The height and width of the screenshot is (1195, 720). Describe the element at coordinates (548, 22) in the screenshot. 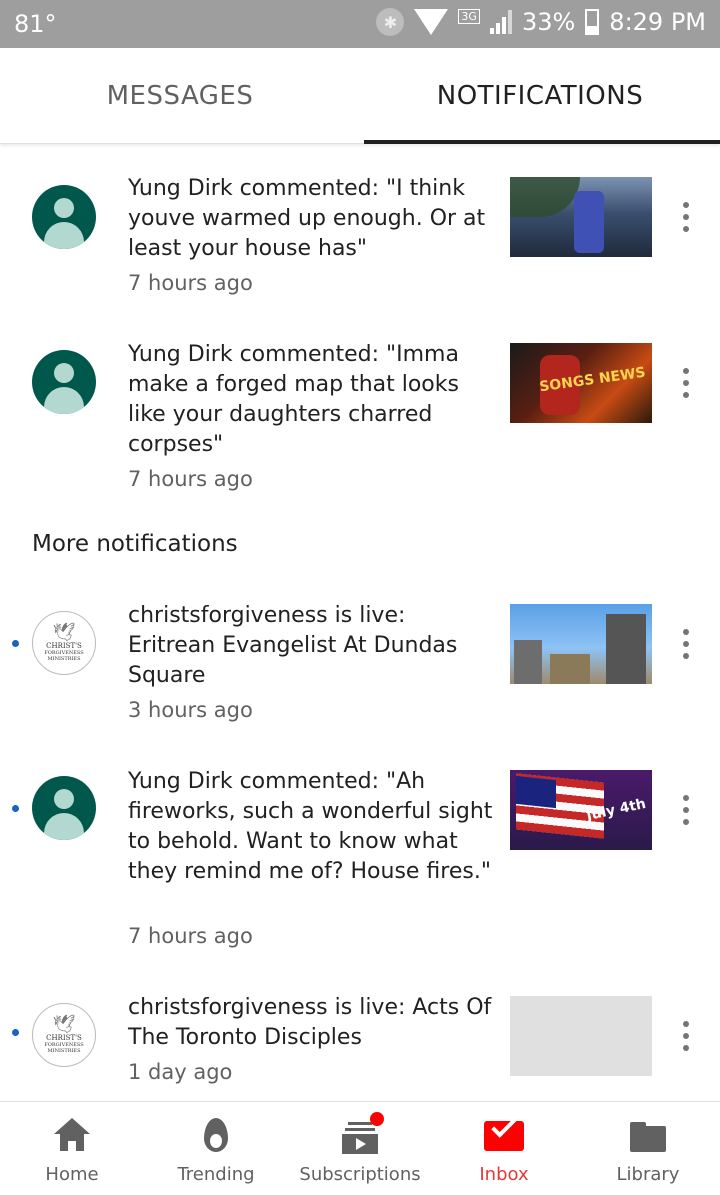

I see `battery-percent: 33%` at that location.